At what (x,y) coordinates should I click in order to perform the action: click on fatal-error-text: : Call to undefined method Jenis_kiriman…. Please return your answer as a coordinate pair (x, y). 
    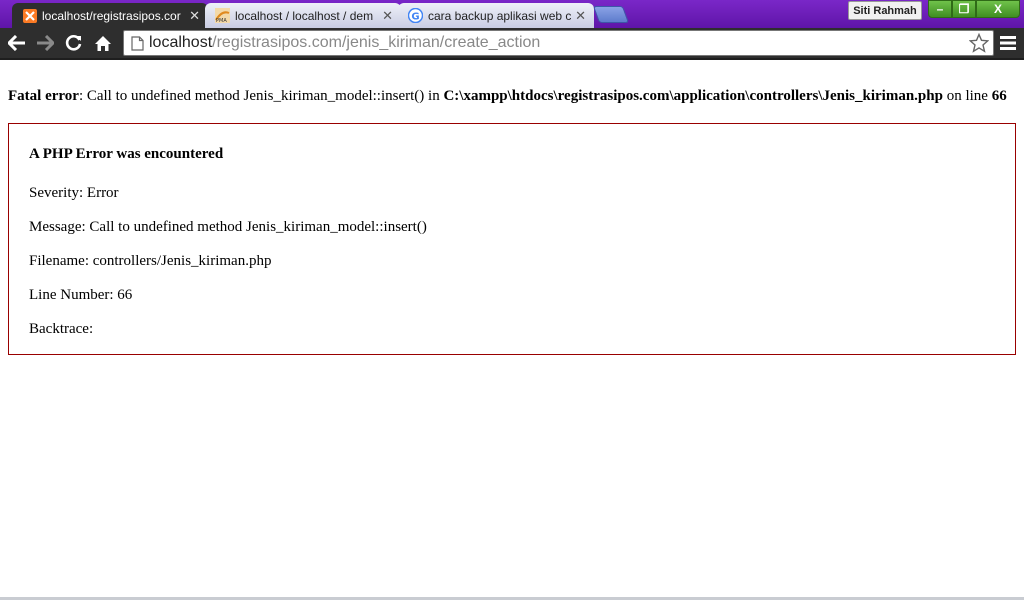
    Looking at the image, I should click on (261, 96).